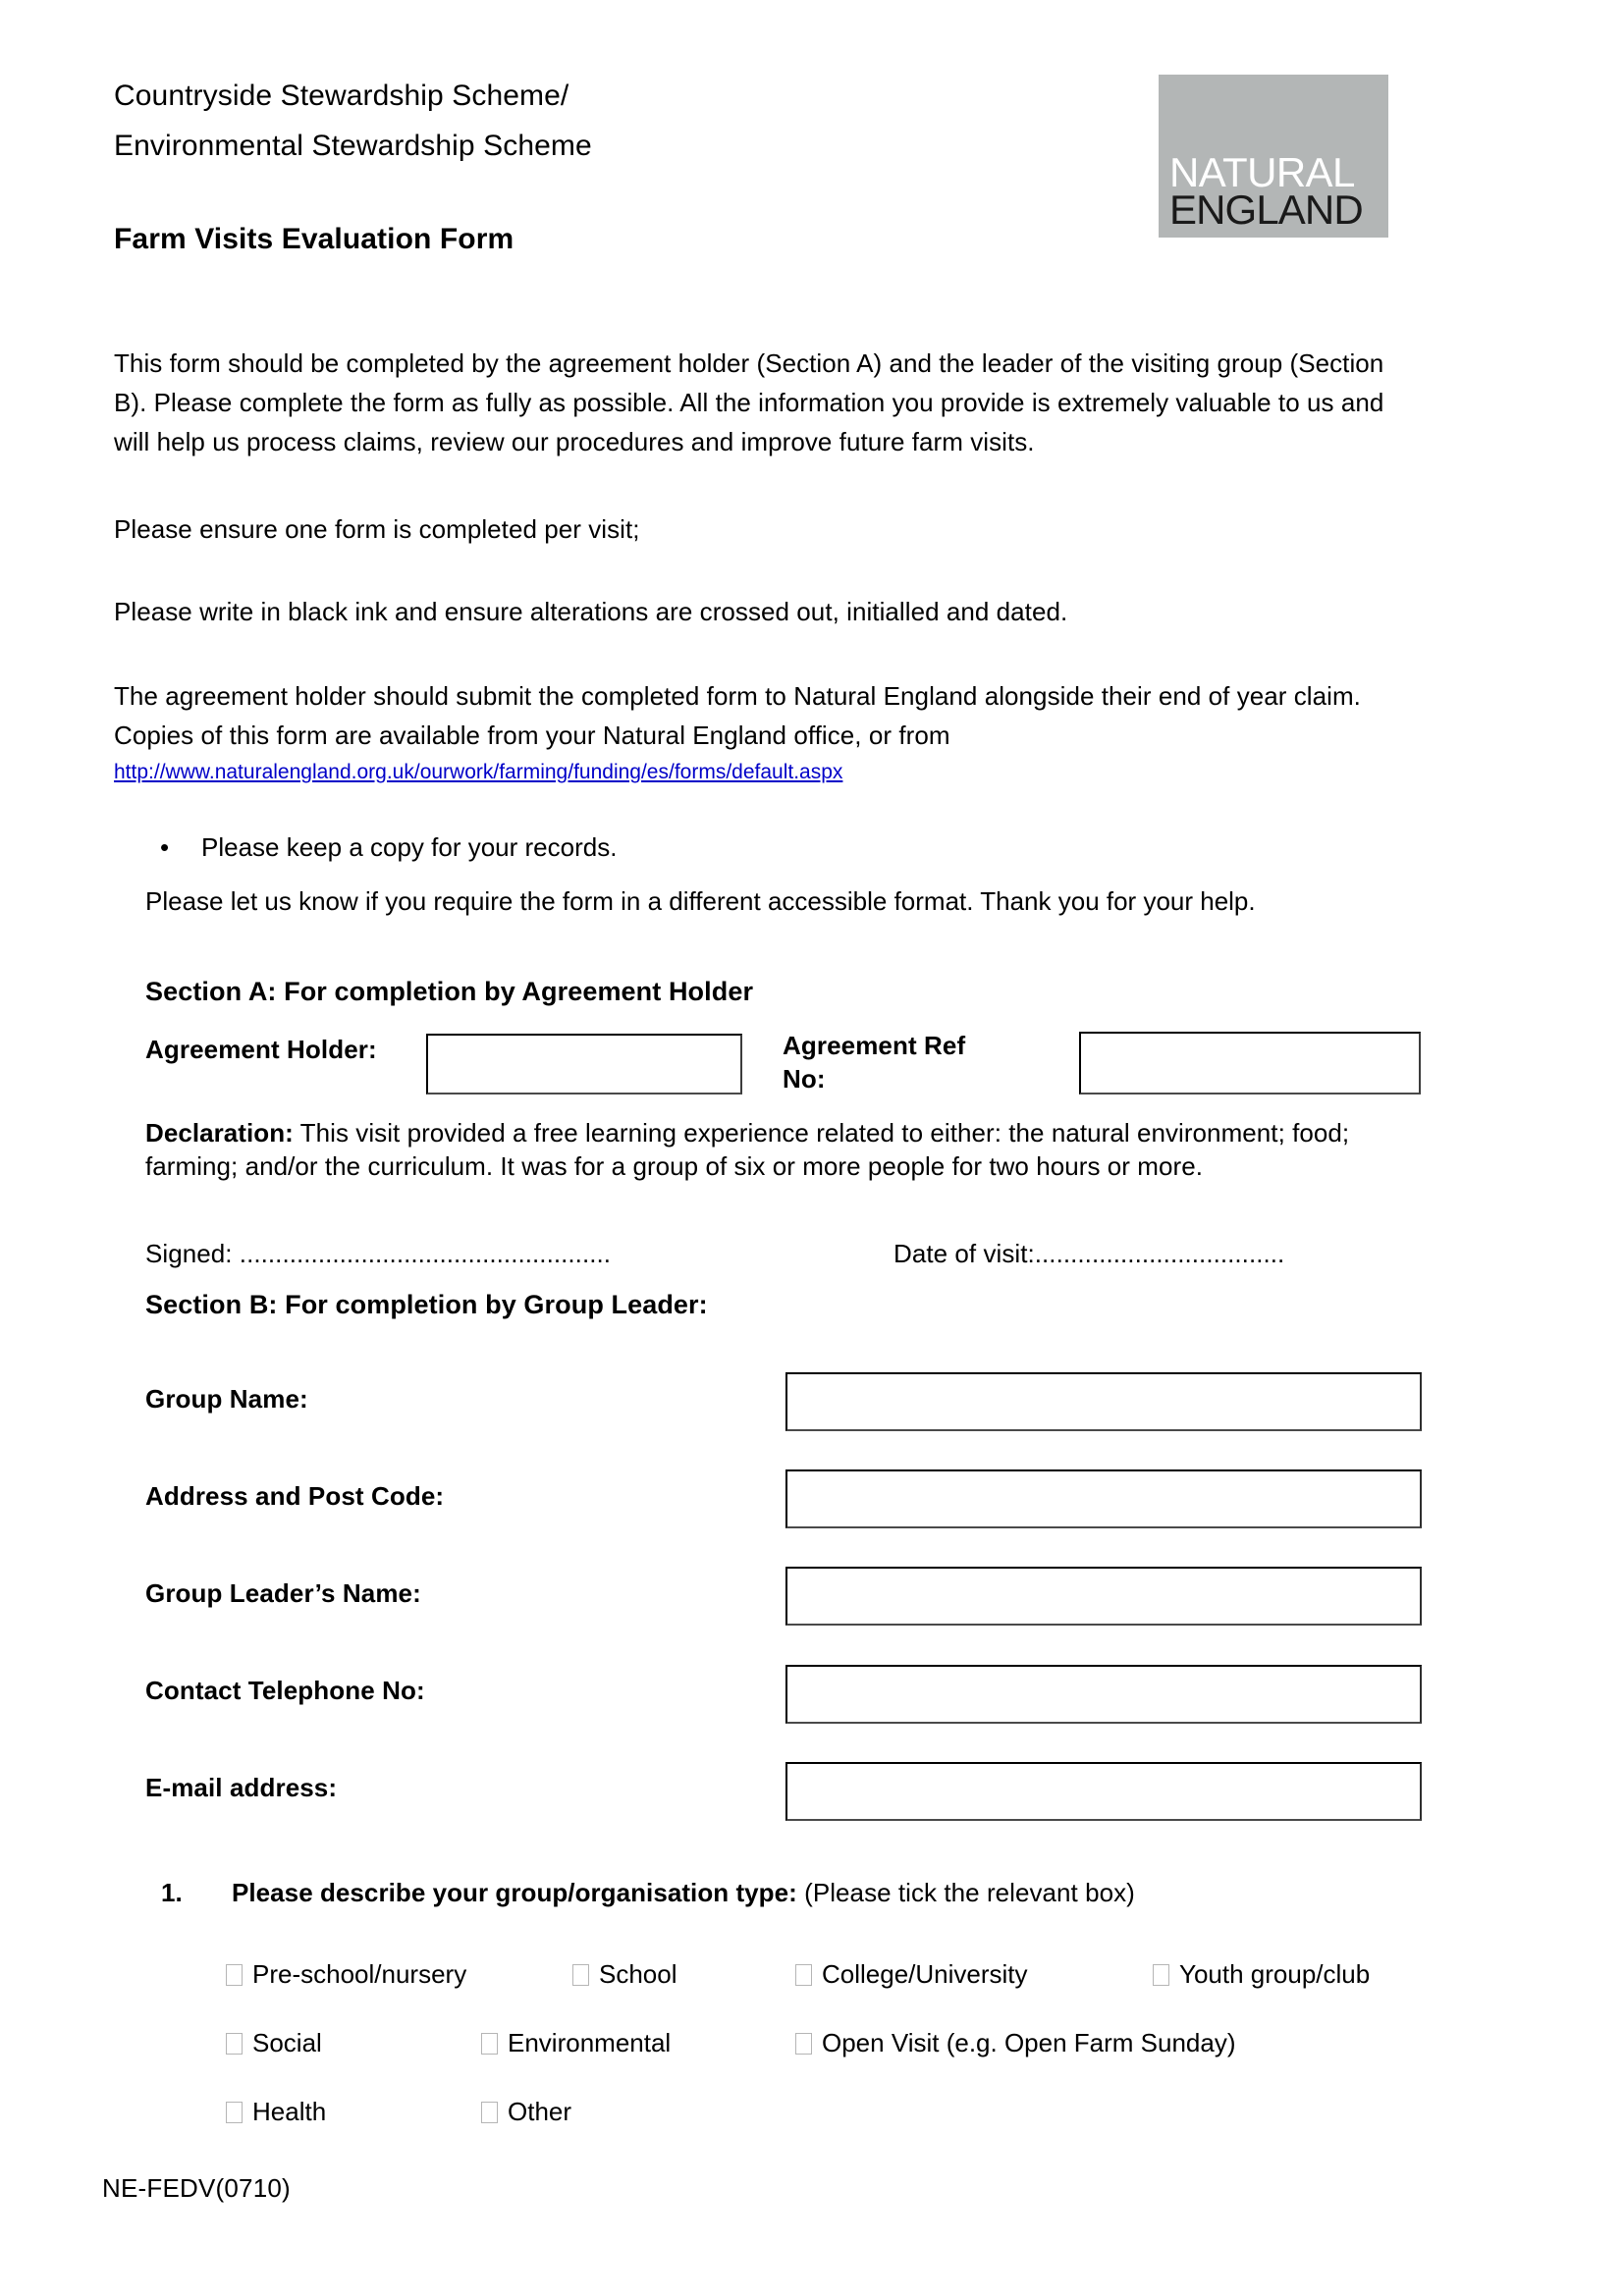 This screenshot has width=1624, height=2296. Describe the element at coordinates (314, 239) in the screenshot. I see `page-title: Farm Visits Evaluation Form` at that location.